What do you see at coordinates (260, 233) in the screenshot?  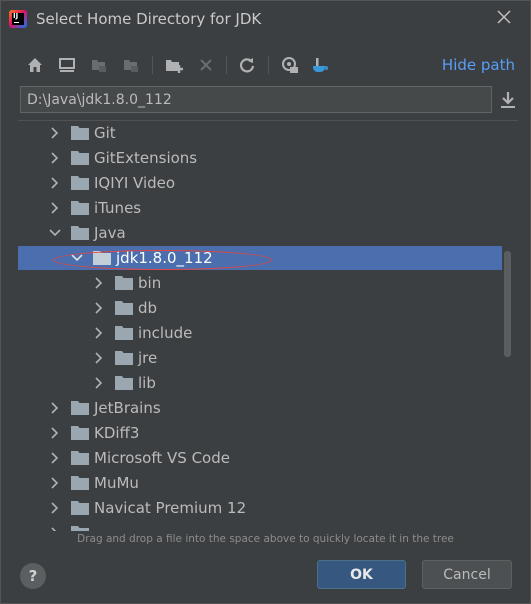 I see `tree-item-java: Java` at bounding box center [260, 233].